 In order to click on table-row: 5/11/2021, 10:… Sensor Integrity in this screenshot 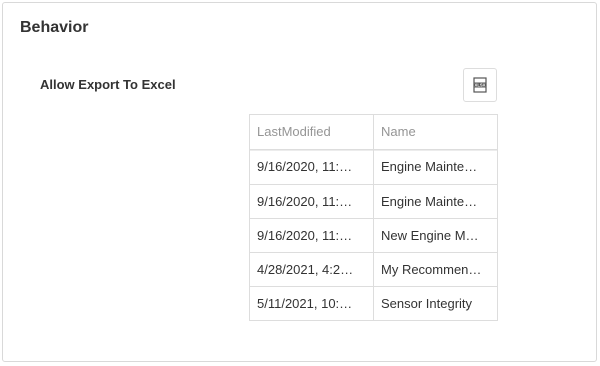, I will do `click(373, 303)`.